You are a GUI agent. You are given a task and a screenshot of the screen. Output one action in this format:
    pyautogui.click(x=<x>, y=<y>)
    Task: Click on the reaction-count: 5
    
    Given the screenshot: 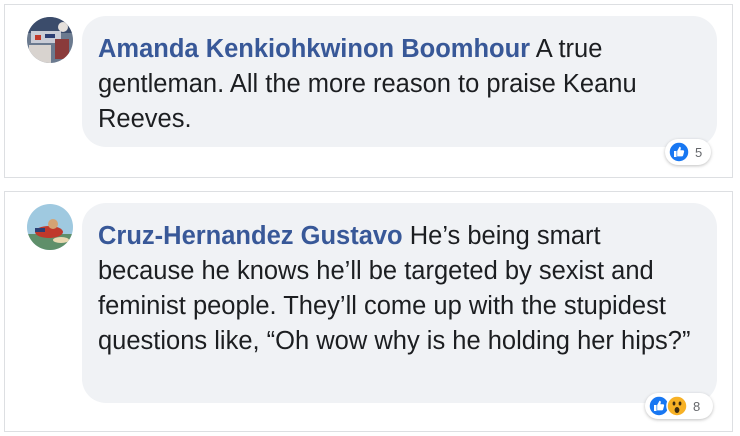 What is the action you would take?
    pyautogui.click(x=699, y=152)
    